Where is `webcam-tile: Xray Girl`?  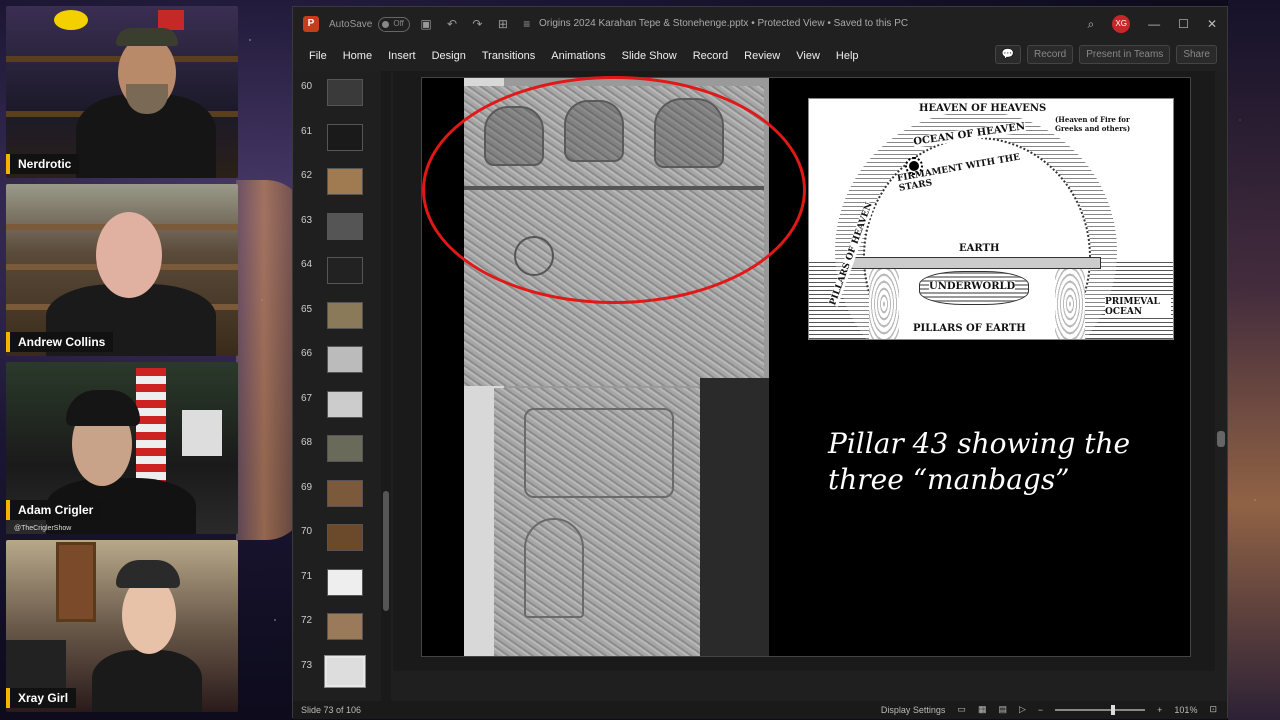
webcam-tile: Xray Girl is located at coordinates (122, 626).